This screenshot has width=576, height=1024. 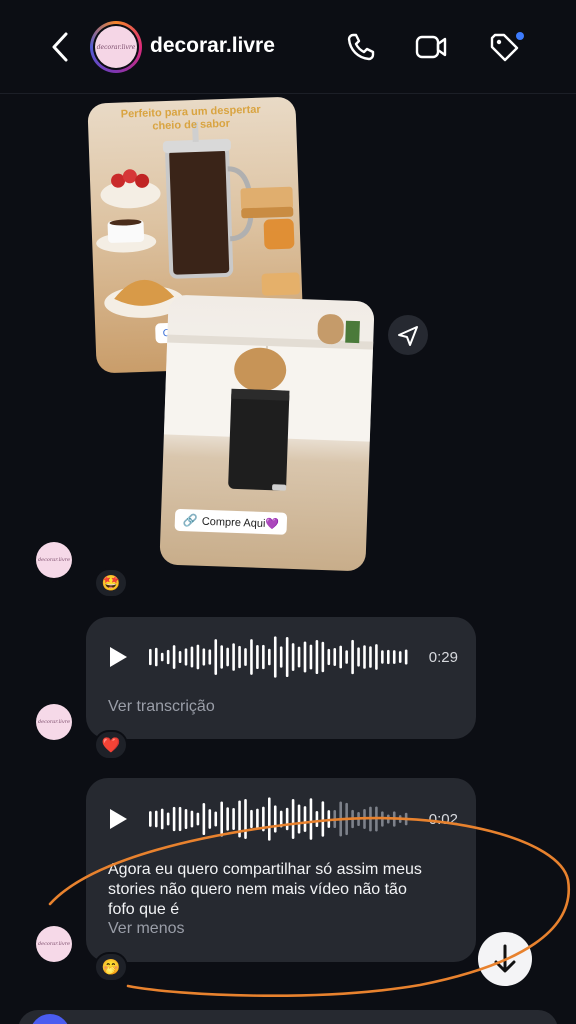 What do you see at coordinates (111, 967) in the screenshot?
I see `reaction-shush-face: 🤭` at bounding box center [111, 967].